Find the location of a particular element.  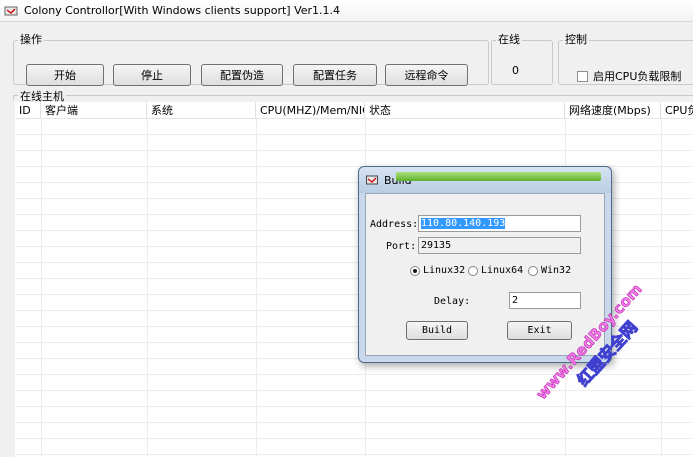

start-button: 开始 is located at coordinates (65, 75).